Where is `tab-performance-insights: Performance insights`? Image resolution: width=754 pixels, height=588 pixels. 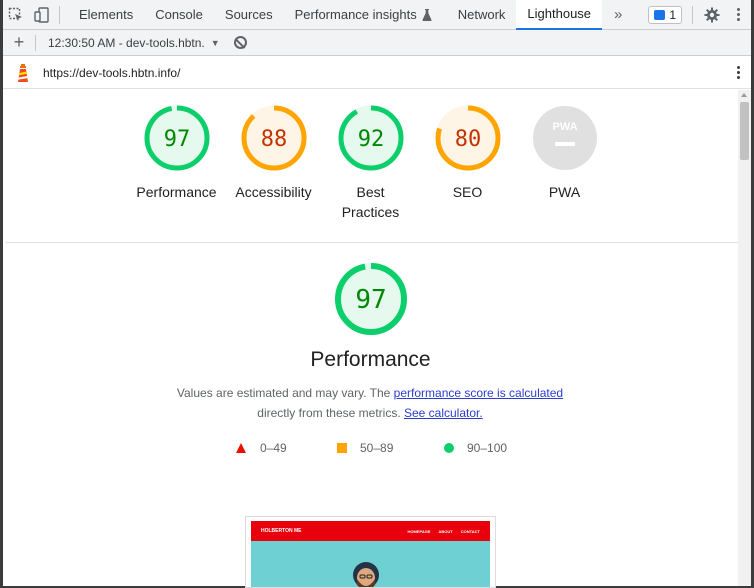 tab-performance-insights: Performance insights is located at coordinates (363, 15).